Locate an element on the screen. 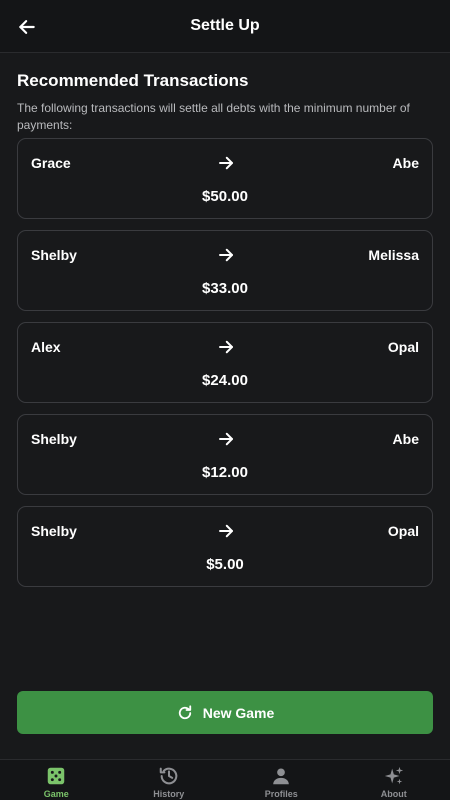 The image size is (450, 800). nav-item-game: Game is located at coordinates (56, 780).